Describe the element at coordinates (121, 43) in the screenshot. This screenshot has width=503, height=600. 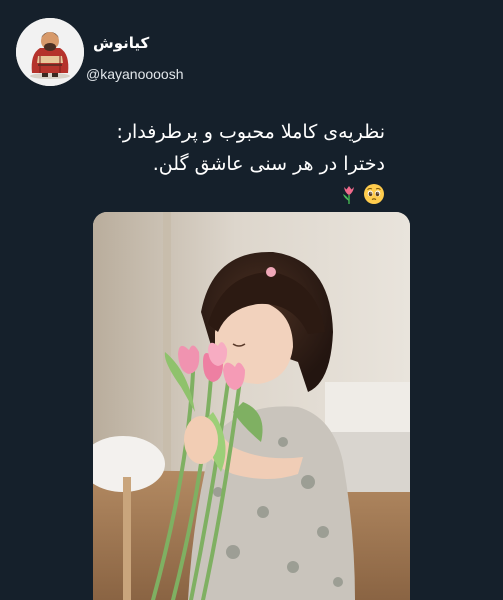
I see `display-name: کیانوش` at that location.